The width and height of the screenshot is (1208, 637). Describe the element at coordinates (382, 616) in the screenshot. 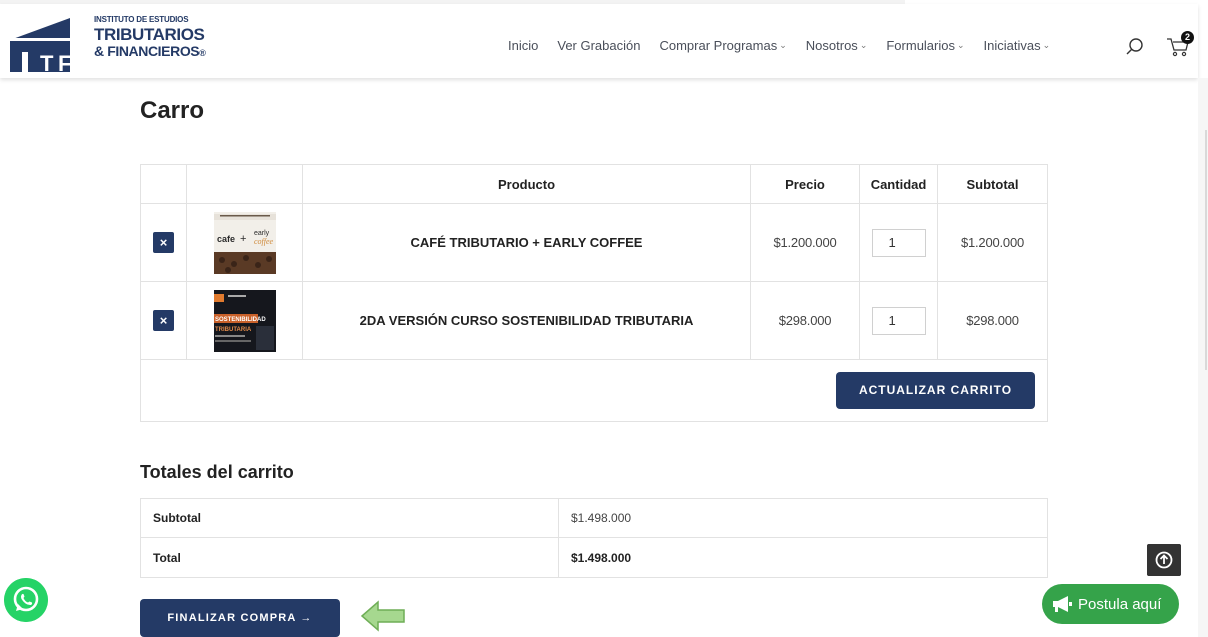

I see `arrow-left-icon` at that location.